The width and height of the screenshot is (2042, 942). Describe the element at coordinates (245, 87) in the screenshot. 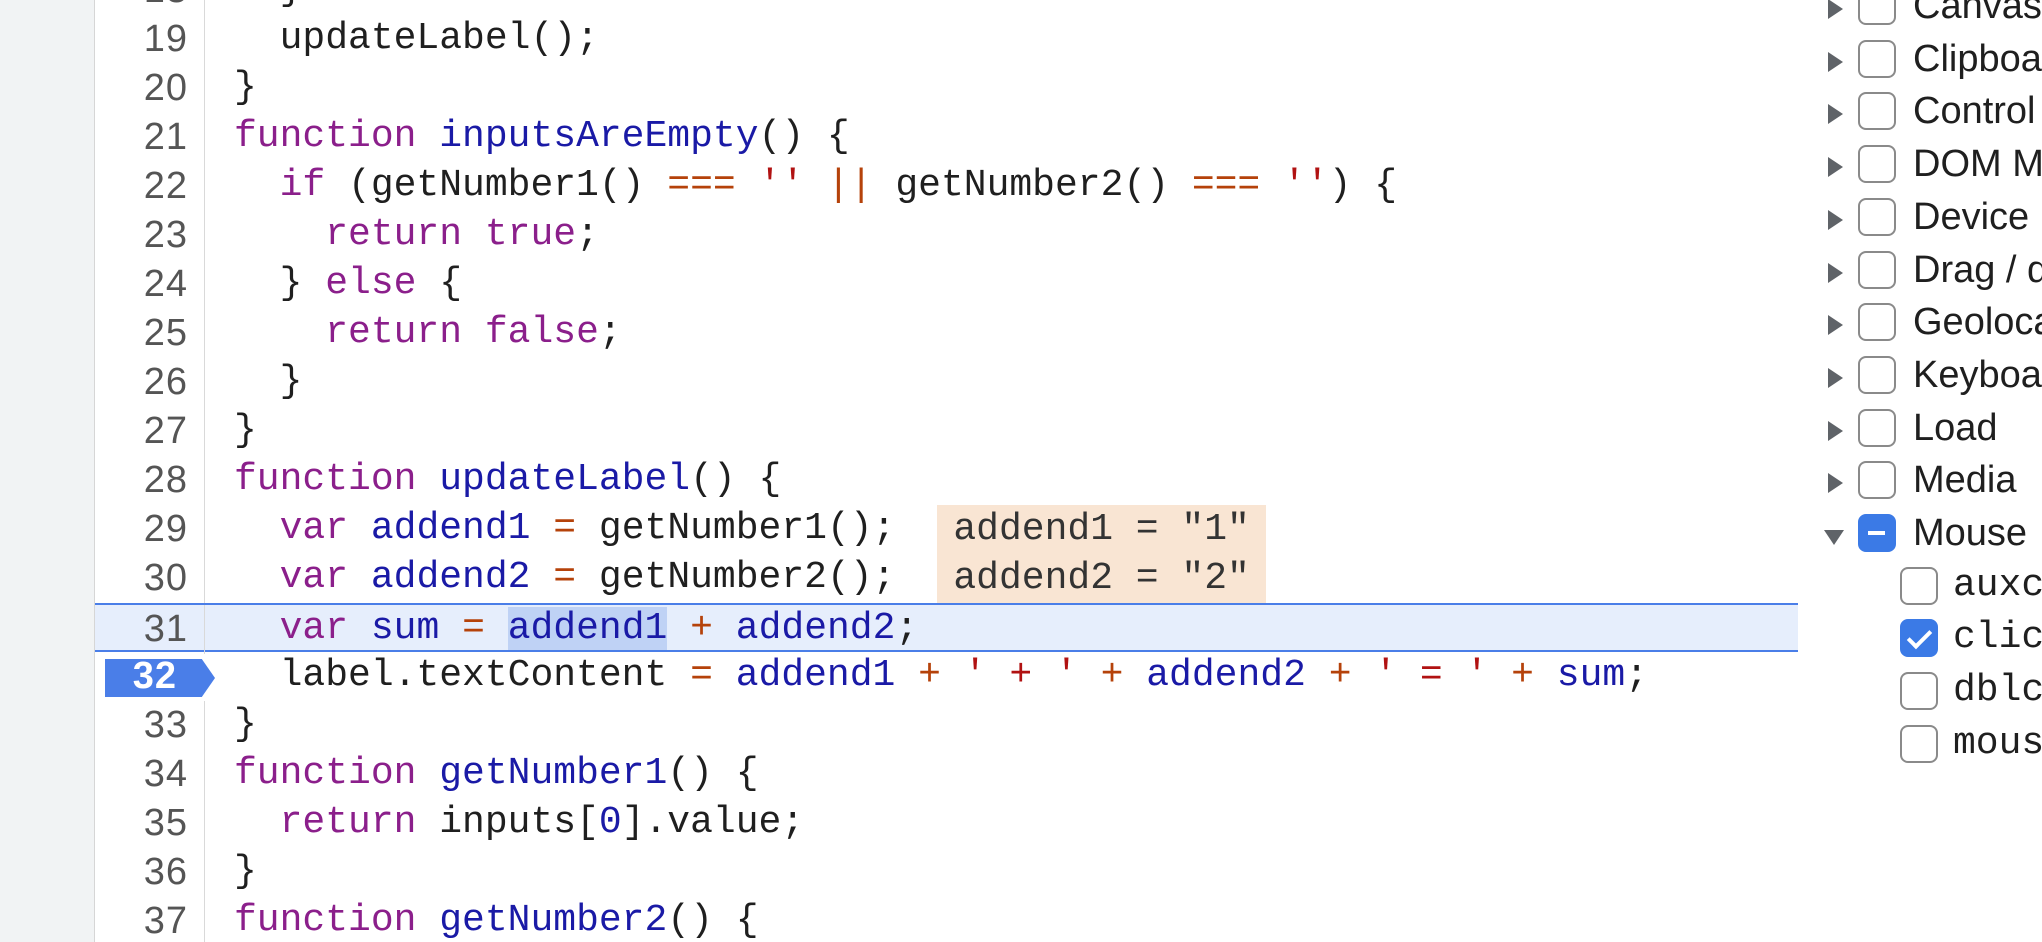

I see `code-token: }` at that location.